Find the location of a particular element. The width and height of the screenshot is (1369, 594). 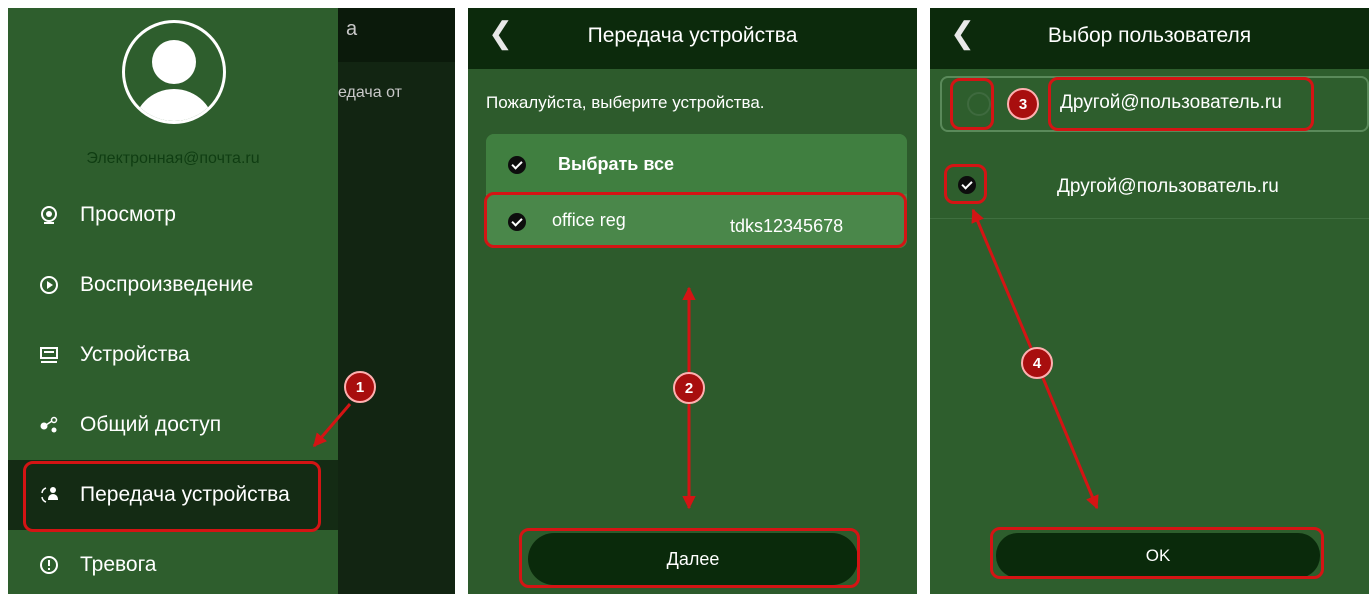

device-list-icon is located at coordinates (49, 355).